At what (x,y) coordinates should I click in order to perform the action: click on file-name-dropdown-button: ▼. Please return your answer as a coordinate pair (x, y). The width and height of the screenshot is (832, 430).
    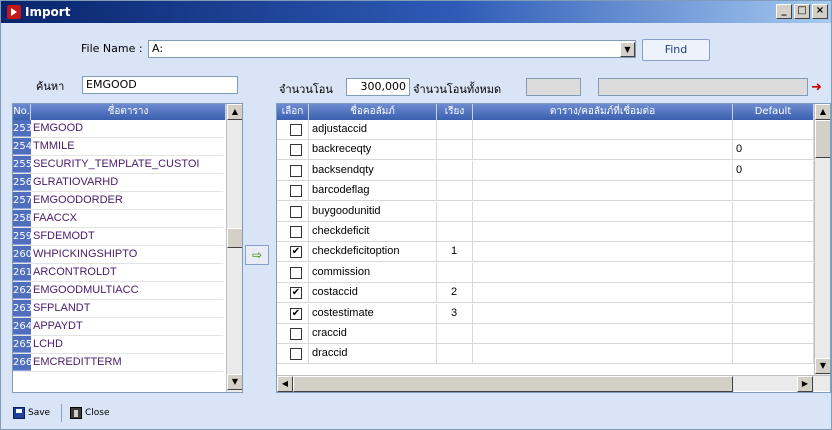
    Looking at the image, I should click on (627, 49).